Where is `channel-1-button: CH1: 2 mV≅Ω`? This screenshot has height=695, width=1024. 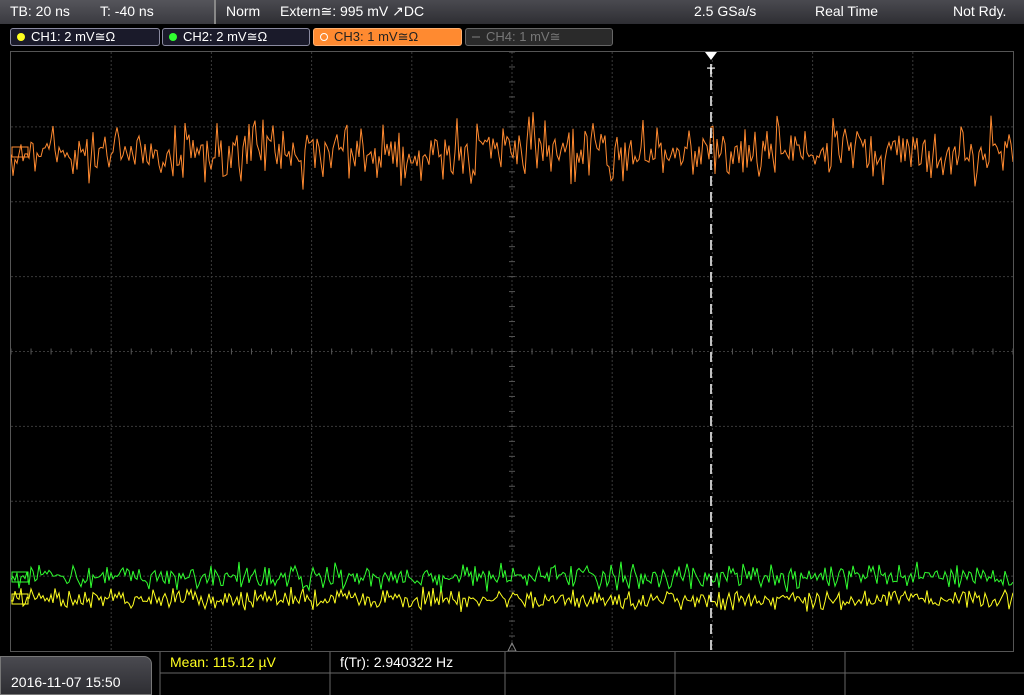 channel-1-button: CH1: 2 mV≅Ω is located at coordinates (85, 37).